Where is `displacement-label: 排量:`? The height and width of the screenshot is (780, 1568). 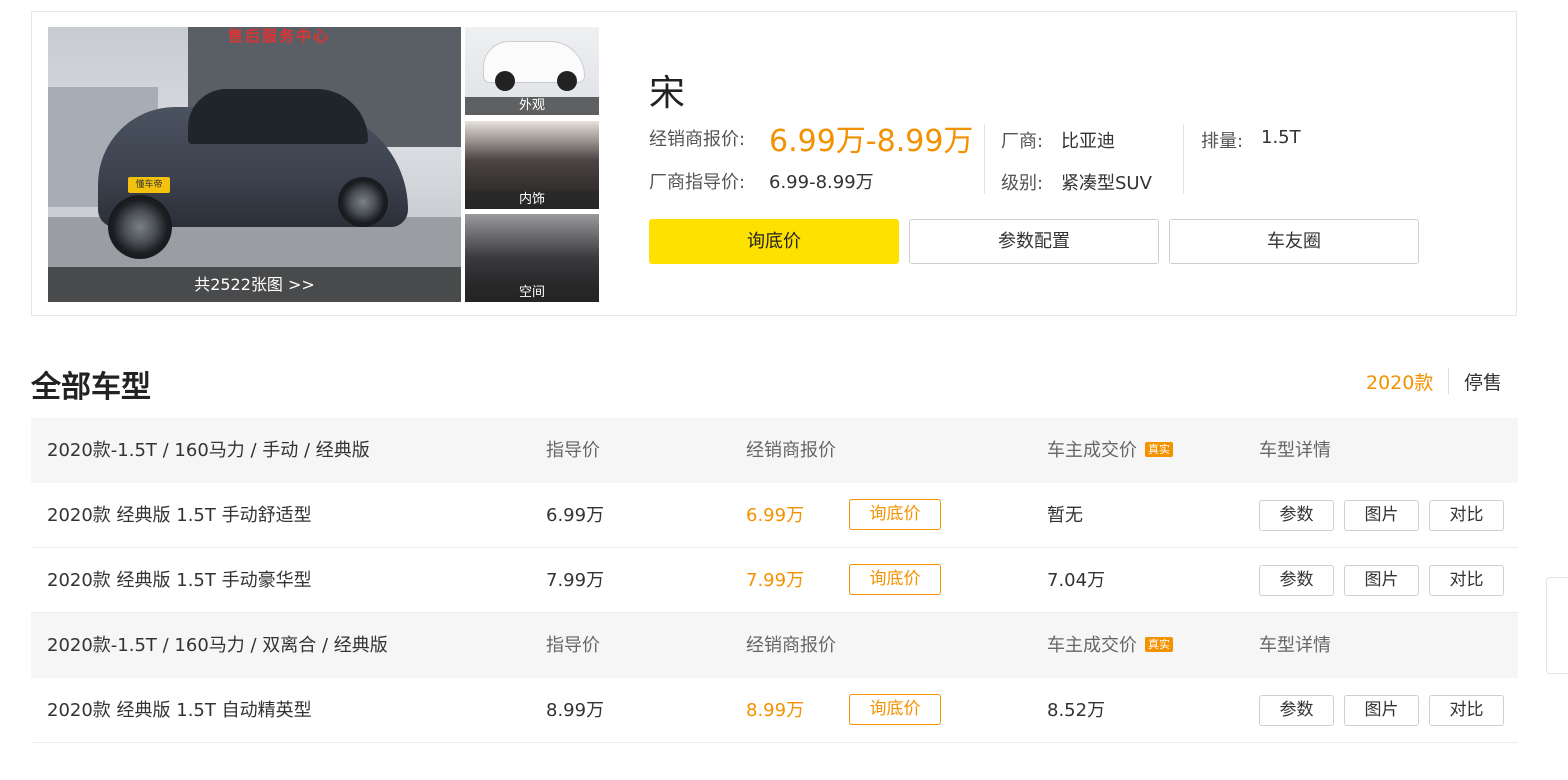
displacement-label: 排量: is located at coordinates (1222, 141).